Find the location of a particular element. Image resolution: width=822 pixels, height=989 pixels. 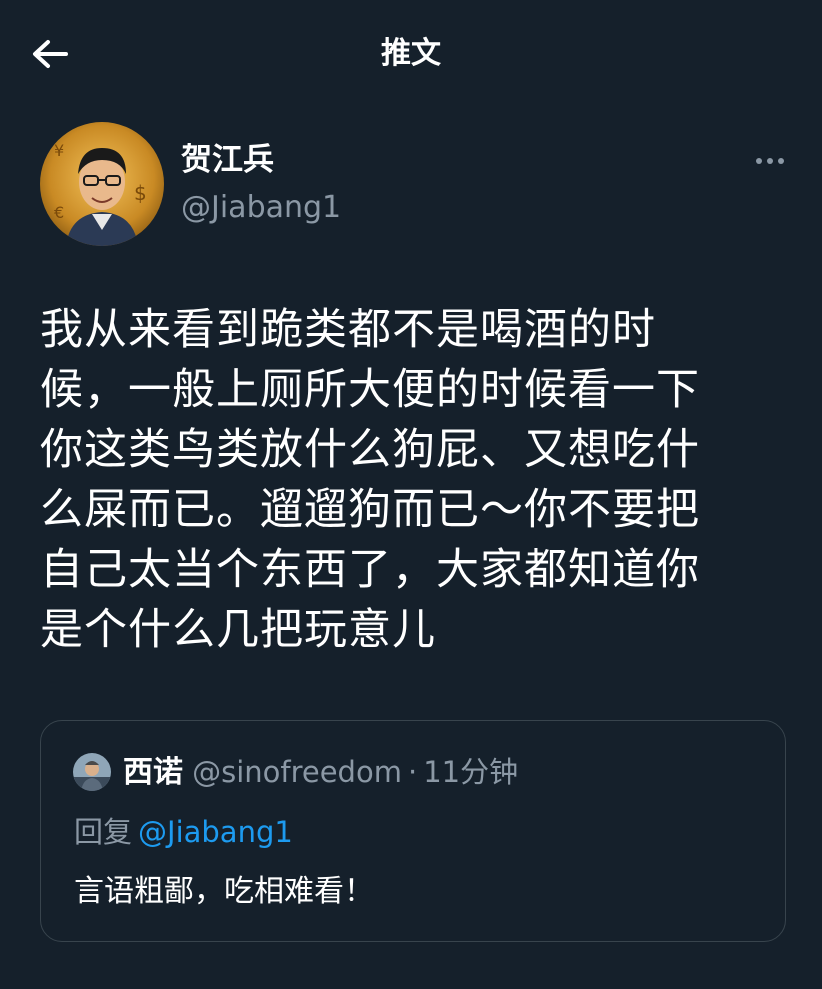

more-options-button is located at coordinates (770, 161).